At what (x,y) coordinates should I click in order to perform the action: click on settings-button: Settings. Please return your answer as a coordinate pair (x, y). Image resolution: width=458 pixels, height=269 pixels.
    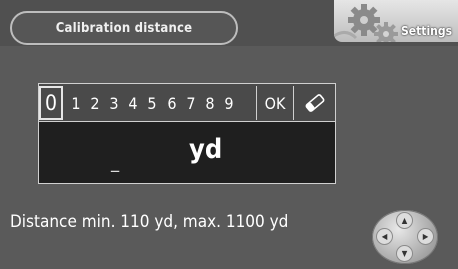
    Looking at the image, I should click on (396, 21).